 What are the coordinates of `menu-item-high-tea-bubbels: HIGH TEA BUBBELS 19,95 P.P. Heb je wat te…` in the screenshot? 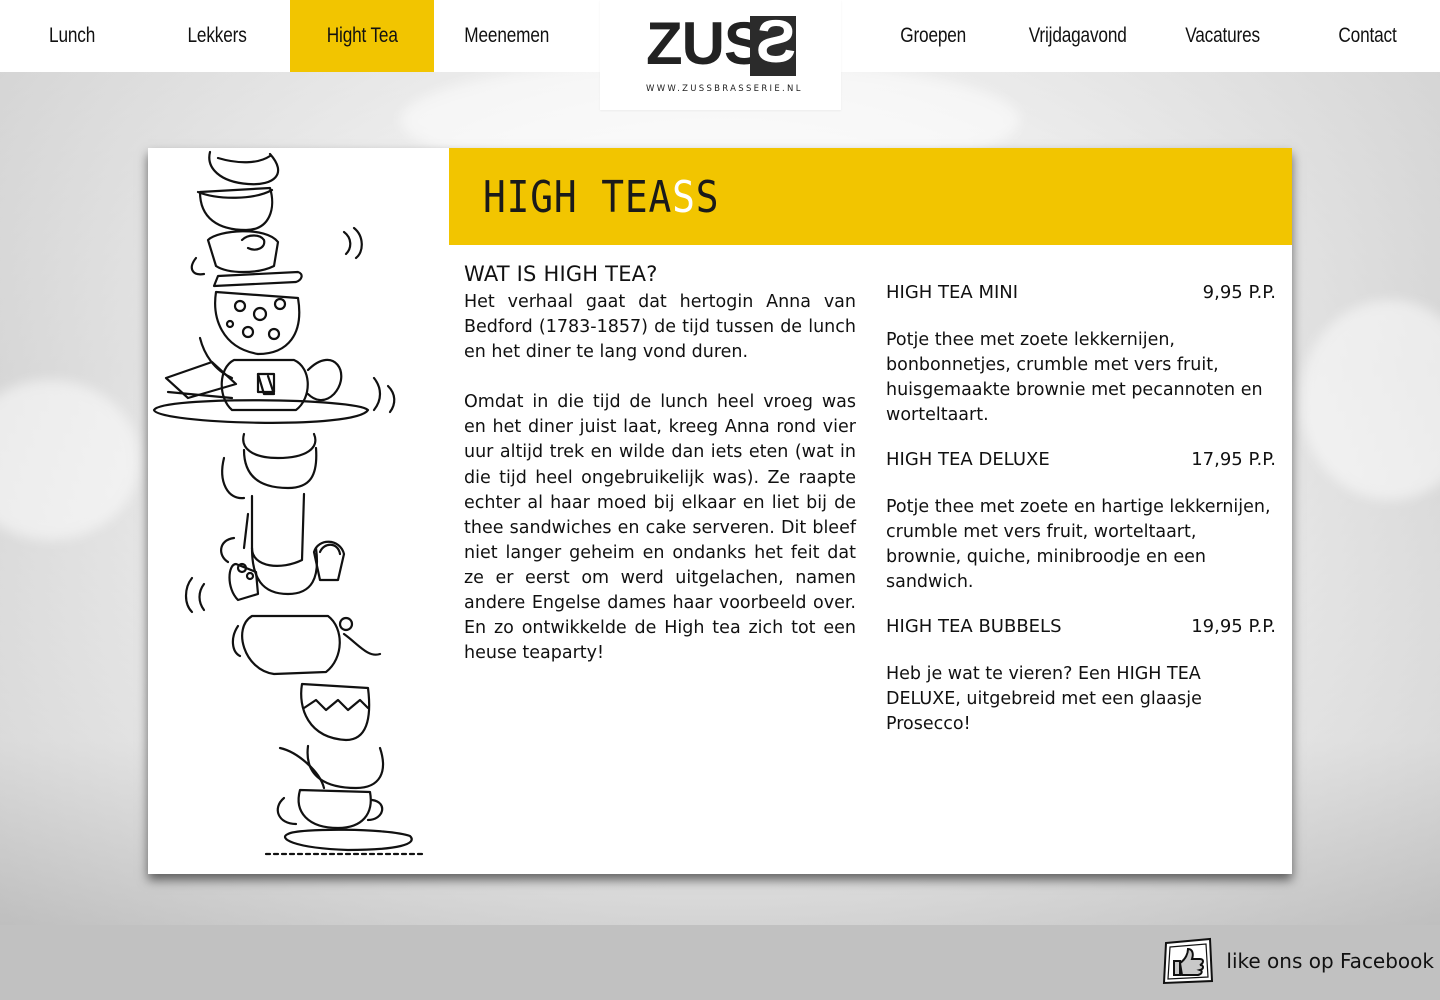 It's located at (1081, 676).